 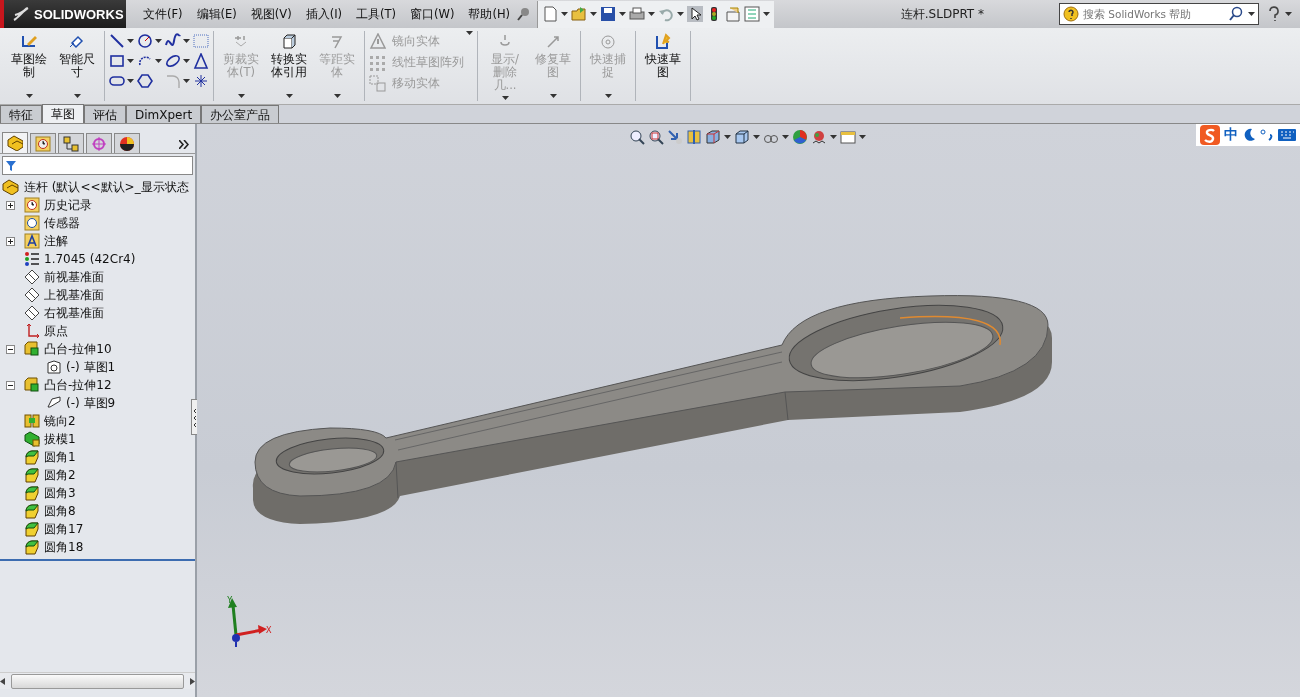 What do you see at coordinates (324, 14) in the screenshot?
I see `menu-item: 插入(I)` at bounding box center [324, 14].